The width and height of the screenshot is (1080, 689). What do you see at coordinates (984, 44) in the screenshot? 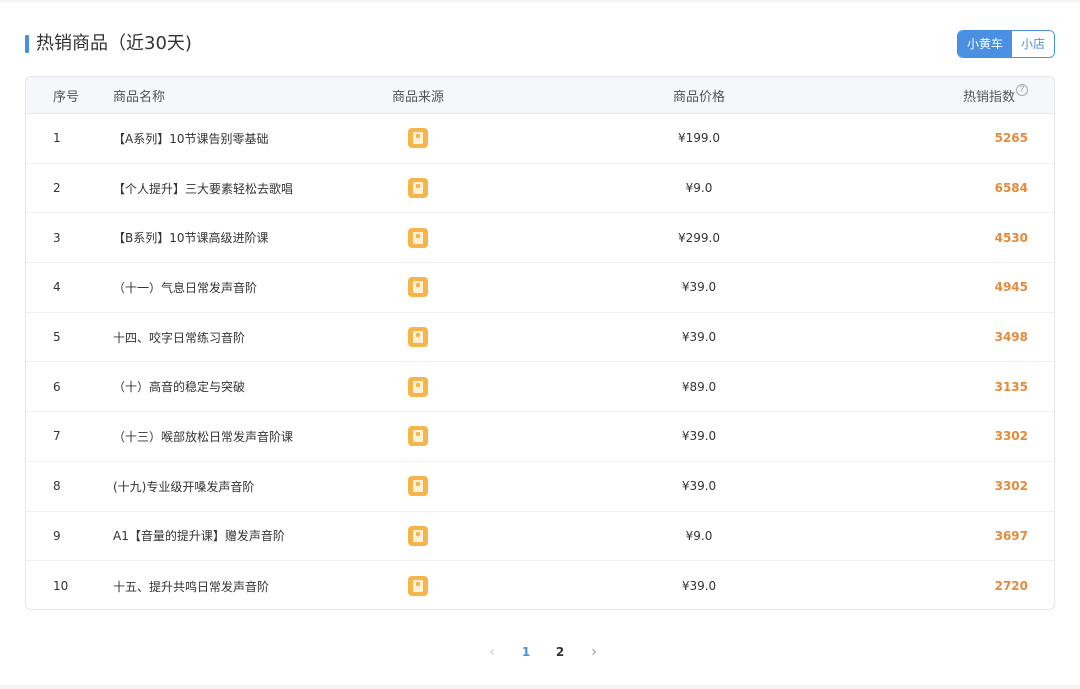
I see `toggle-option-yellow-cart: 小黄车` at bounding box center [984, 44].